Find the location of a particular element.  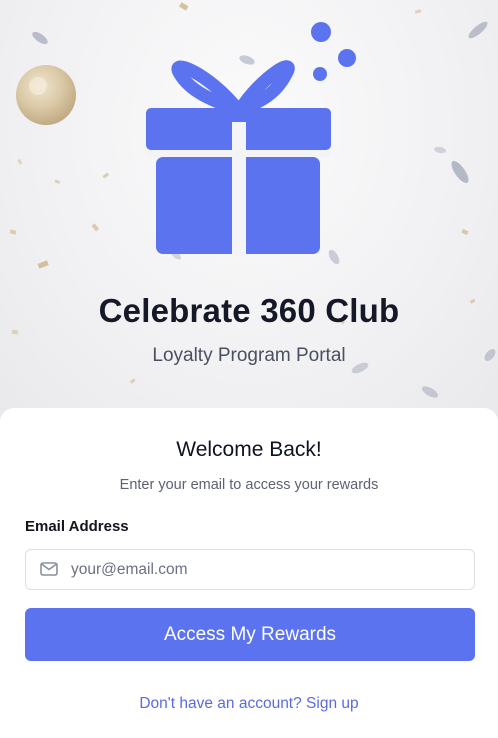

brand-subtitle: Loyalty Program Portal is located at coordinates (249, 355).